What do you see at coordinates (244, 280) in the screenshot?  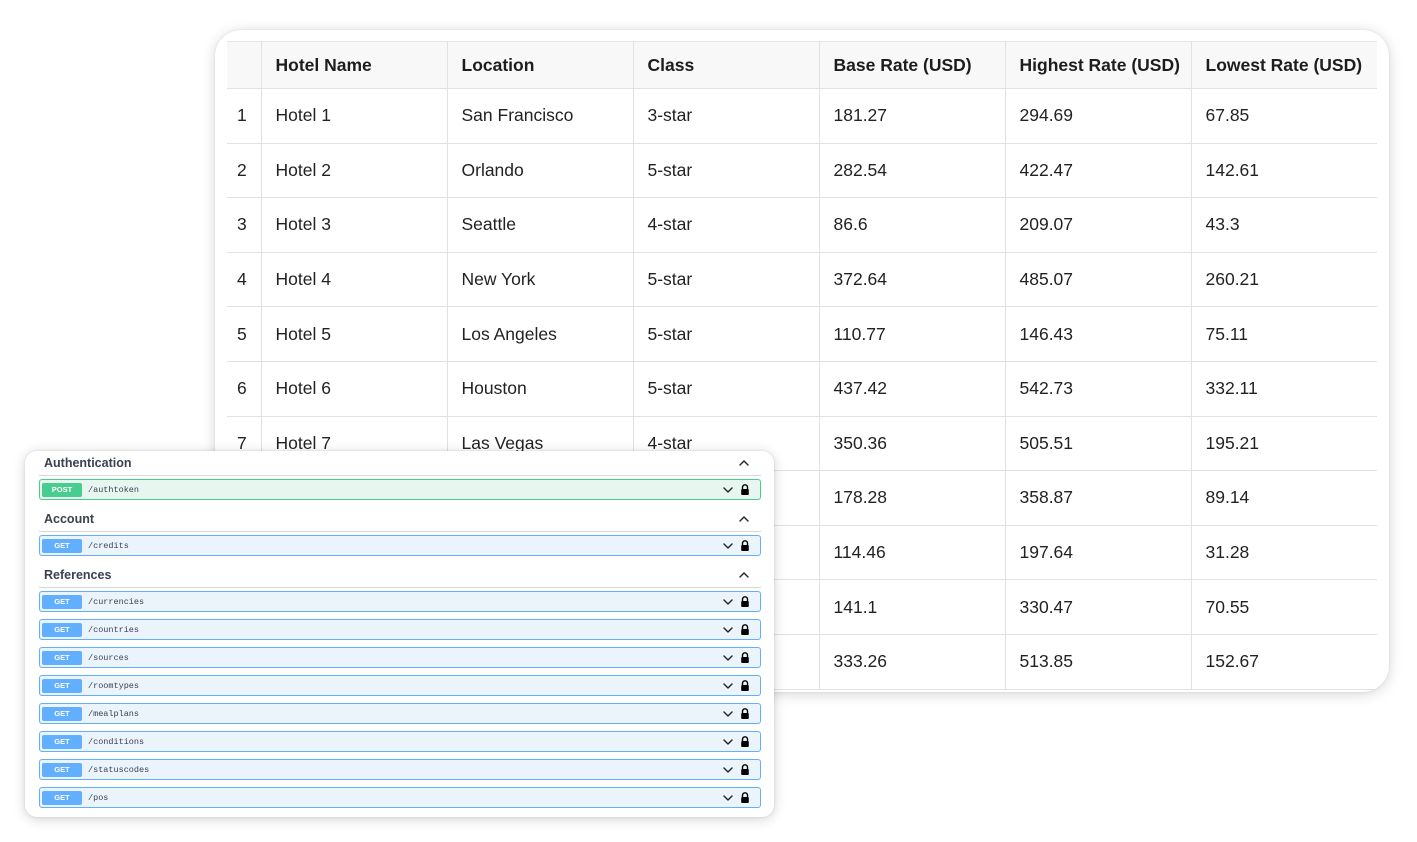 I see `cell-index: 4` at bounding box center [244, 280].